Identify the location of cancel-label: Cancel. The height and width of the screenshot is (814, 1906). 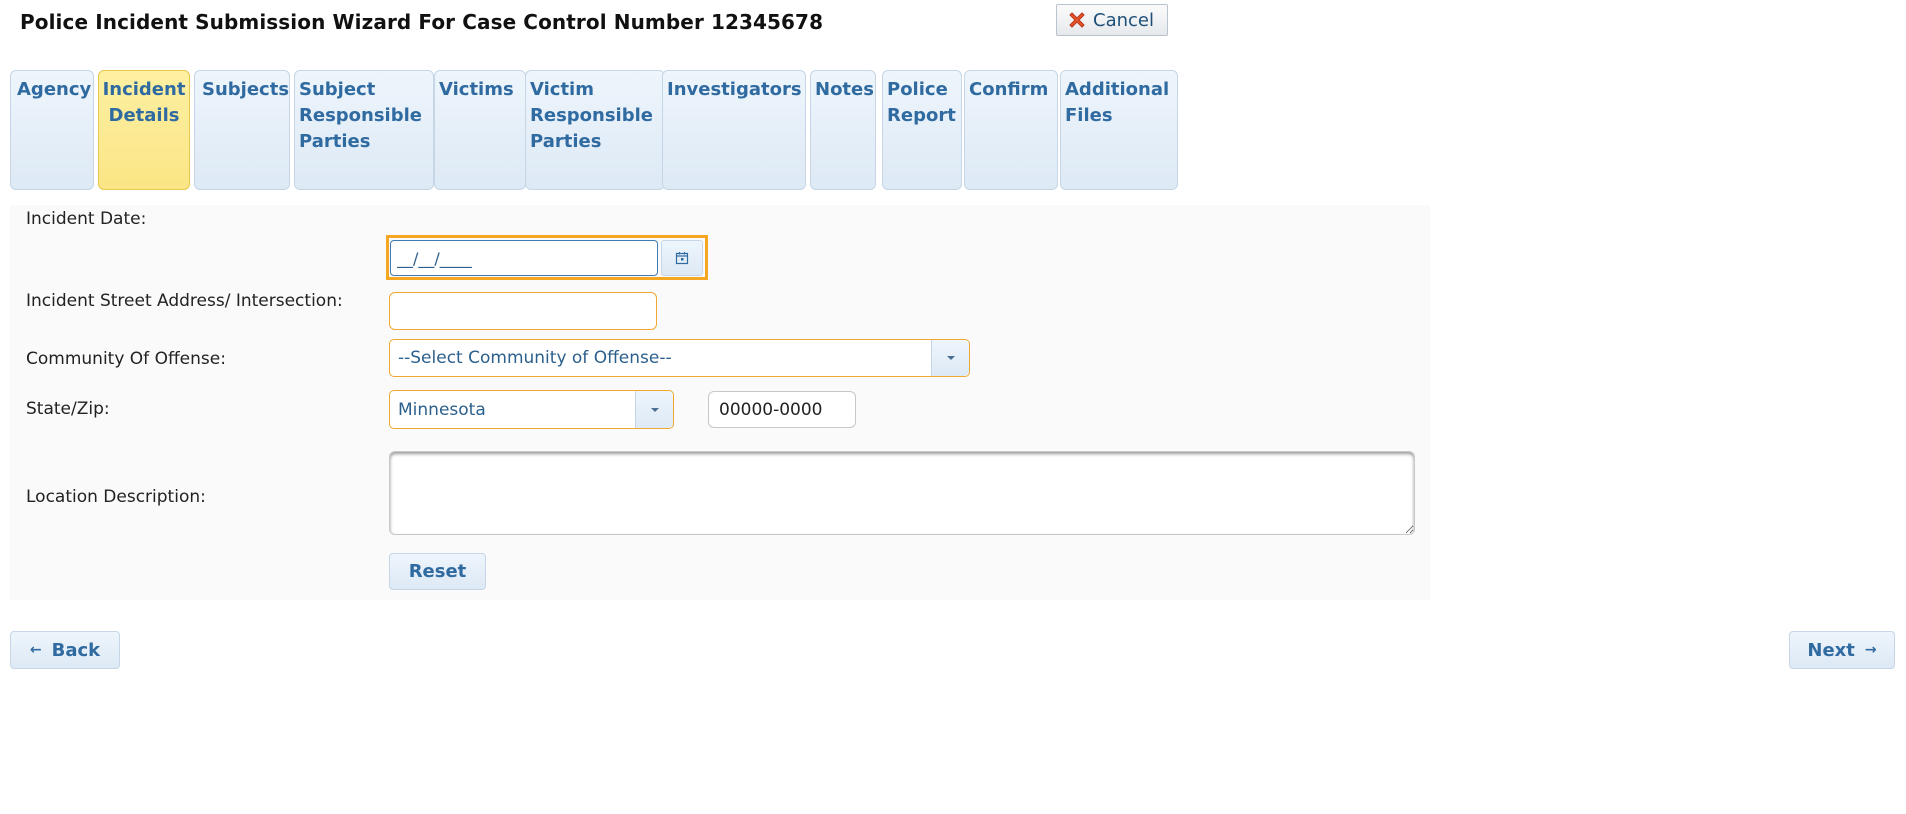
(1123, 20).